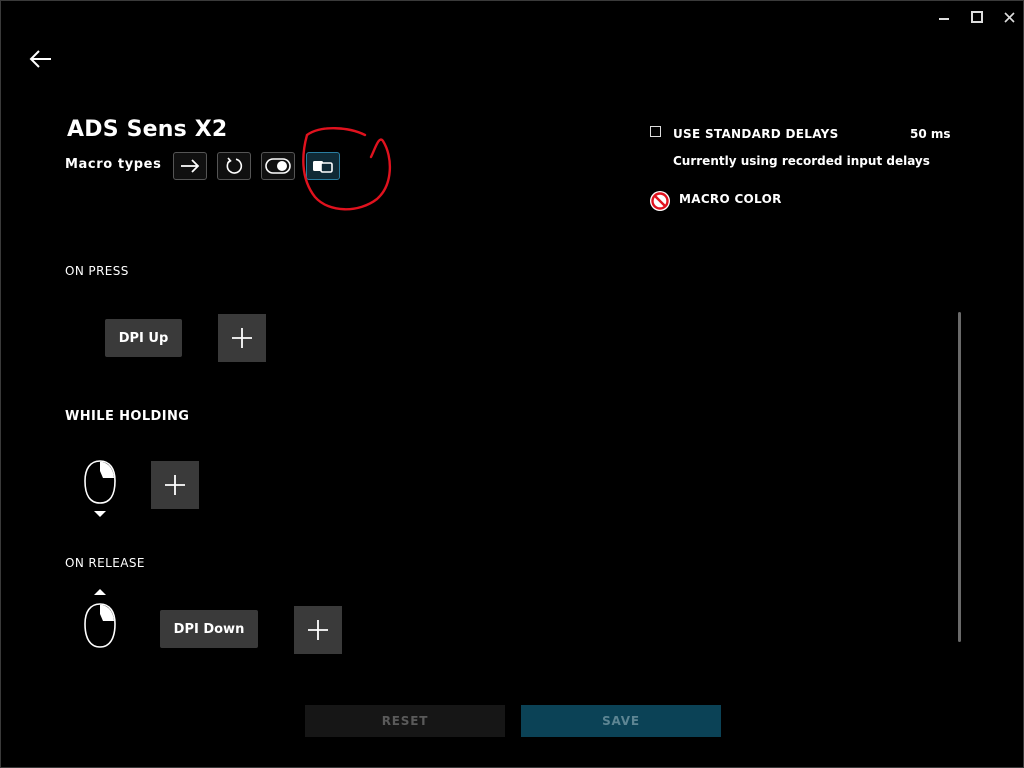 This screenshot has width=1024, height=768. I want to click on minimize-button, so click(944, 17).